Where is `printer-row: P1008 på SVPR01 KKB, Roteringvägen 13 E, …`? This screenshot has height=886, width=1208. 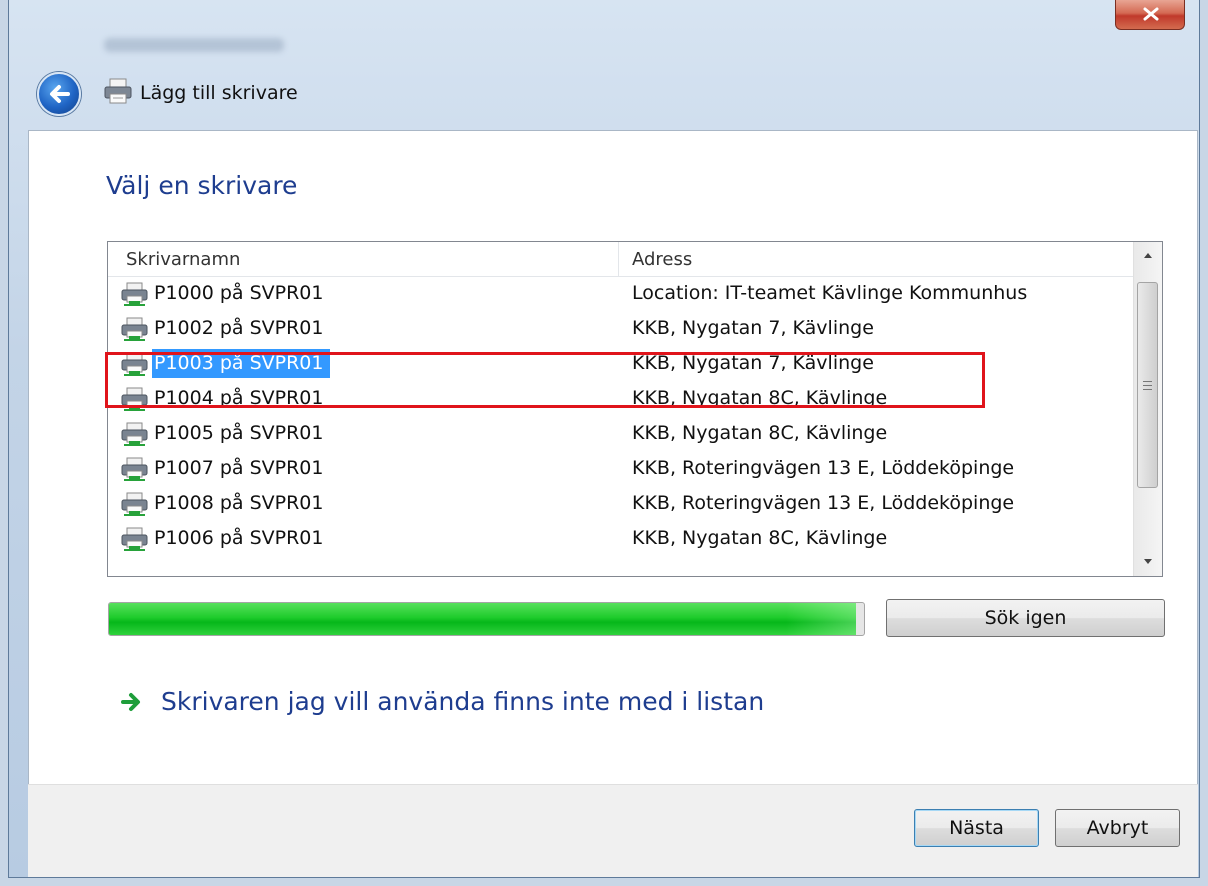
printer-row: P1008 på SVPR01 KKB, Roteringvägen 13 E, … is located at coordinates (621, 503).